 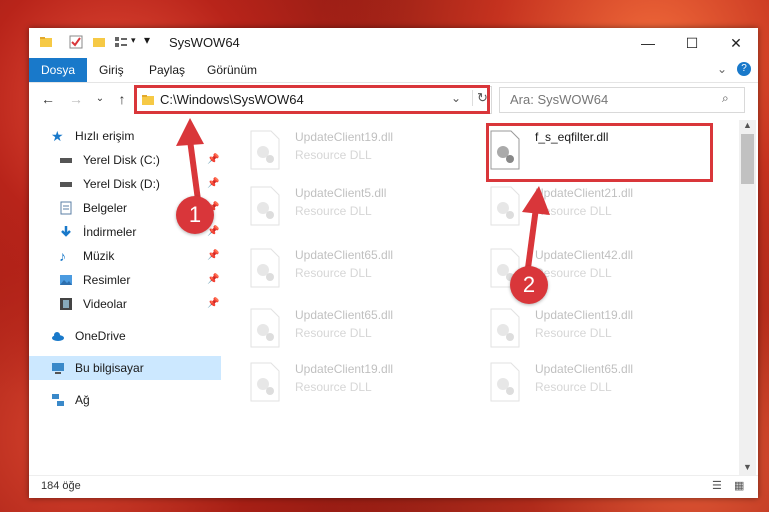 What do you see at coordinates (204, 42) in the screenshot?
I see `window-title: SysWOW64` at bounding box center [204, 42].